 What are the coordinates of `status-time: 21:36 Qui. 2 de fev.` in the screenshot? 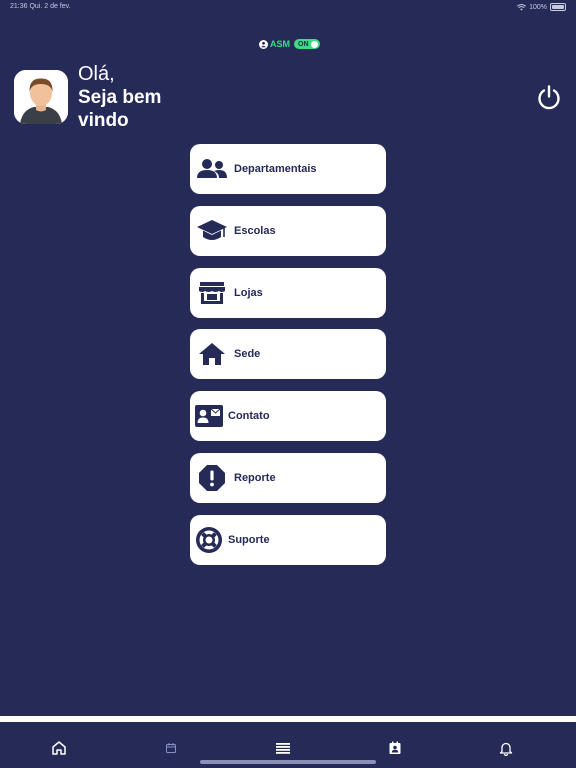 It's located at (40, 6).